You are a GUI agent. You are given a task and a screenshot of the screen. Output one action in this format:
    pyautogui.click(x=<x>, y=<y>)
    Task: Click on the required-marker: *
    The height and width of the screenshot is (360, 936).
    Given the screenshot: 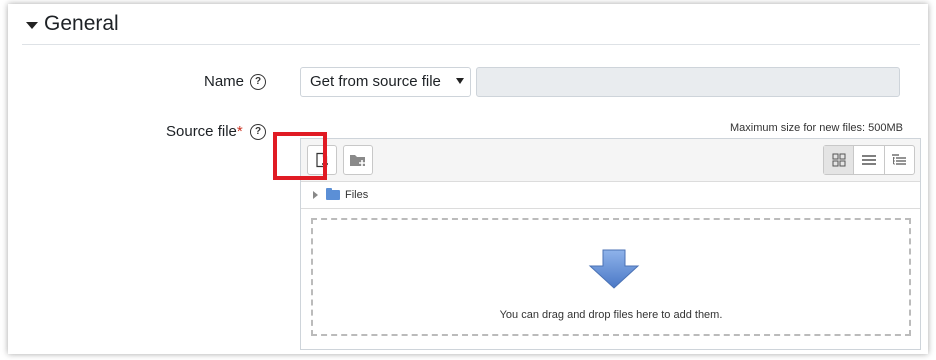 What is the action you would take?
    pyautogui.click(x=239, y=131)
    